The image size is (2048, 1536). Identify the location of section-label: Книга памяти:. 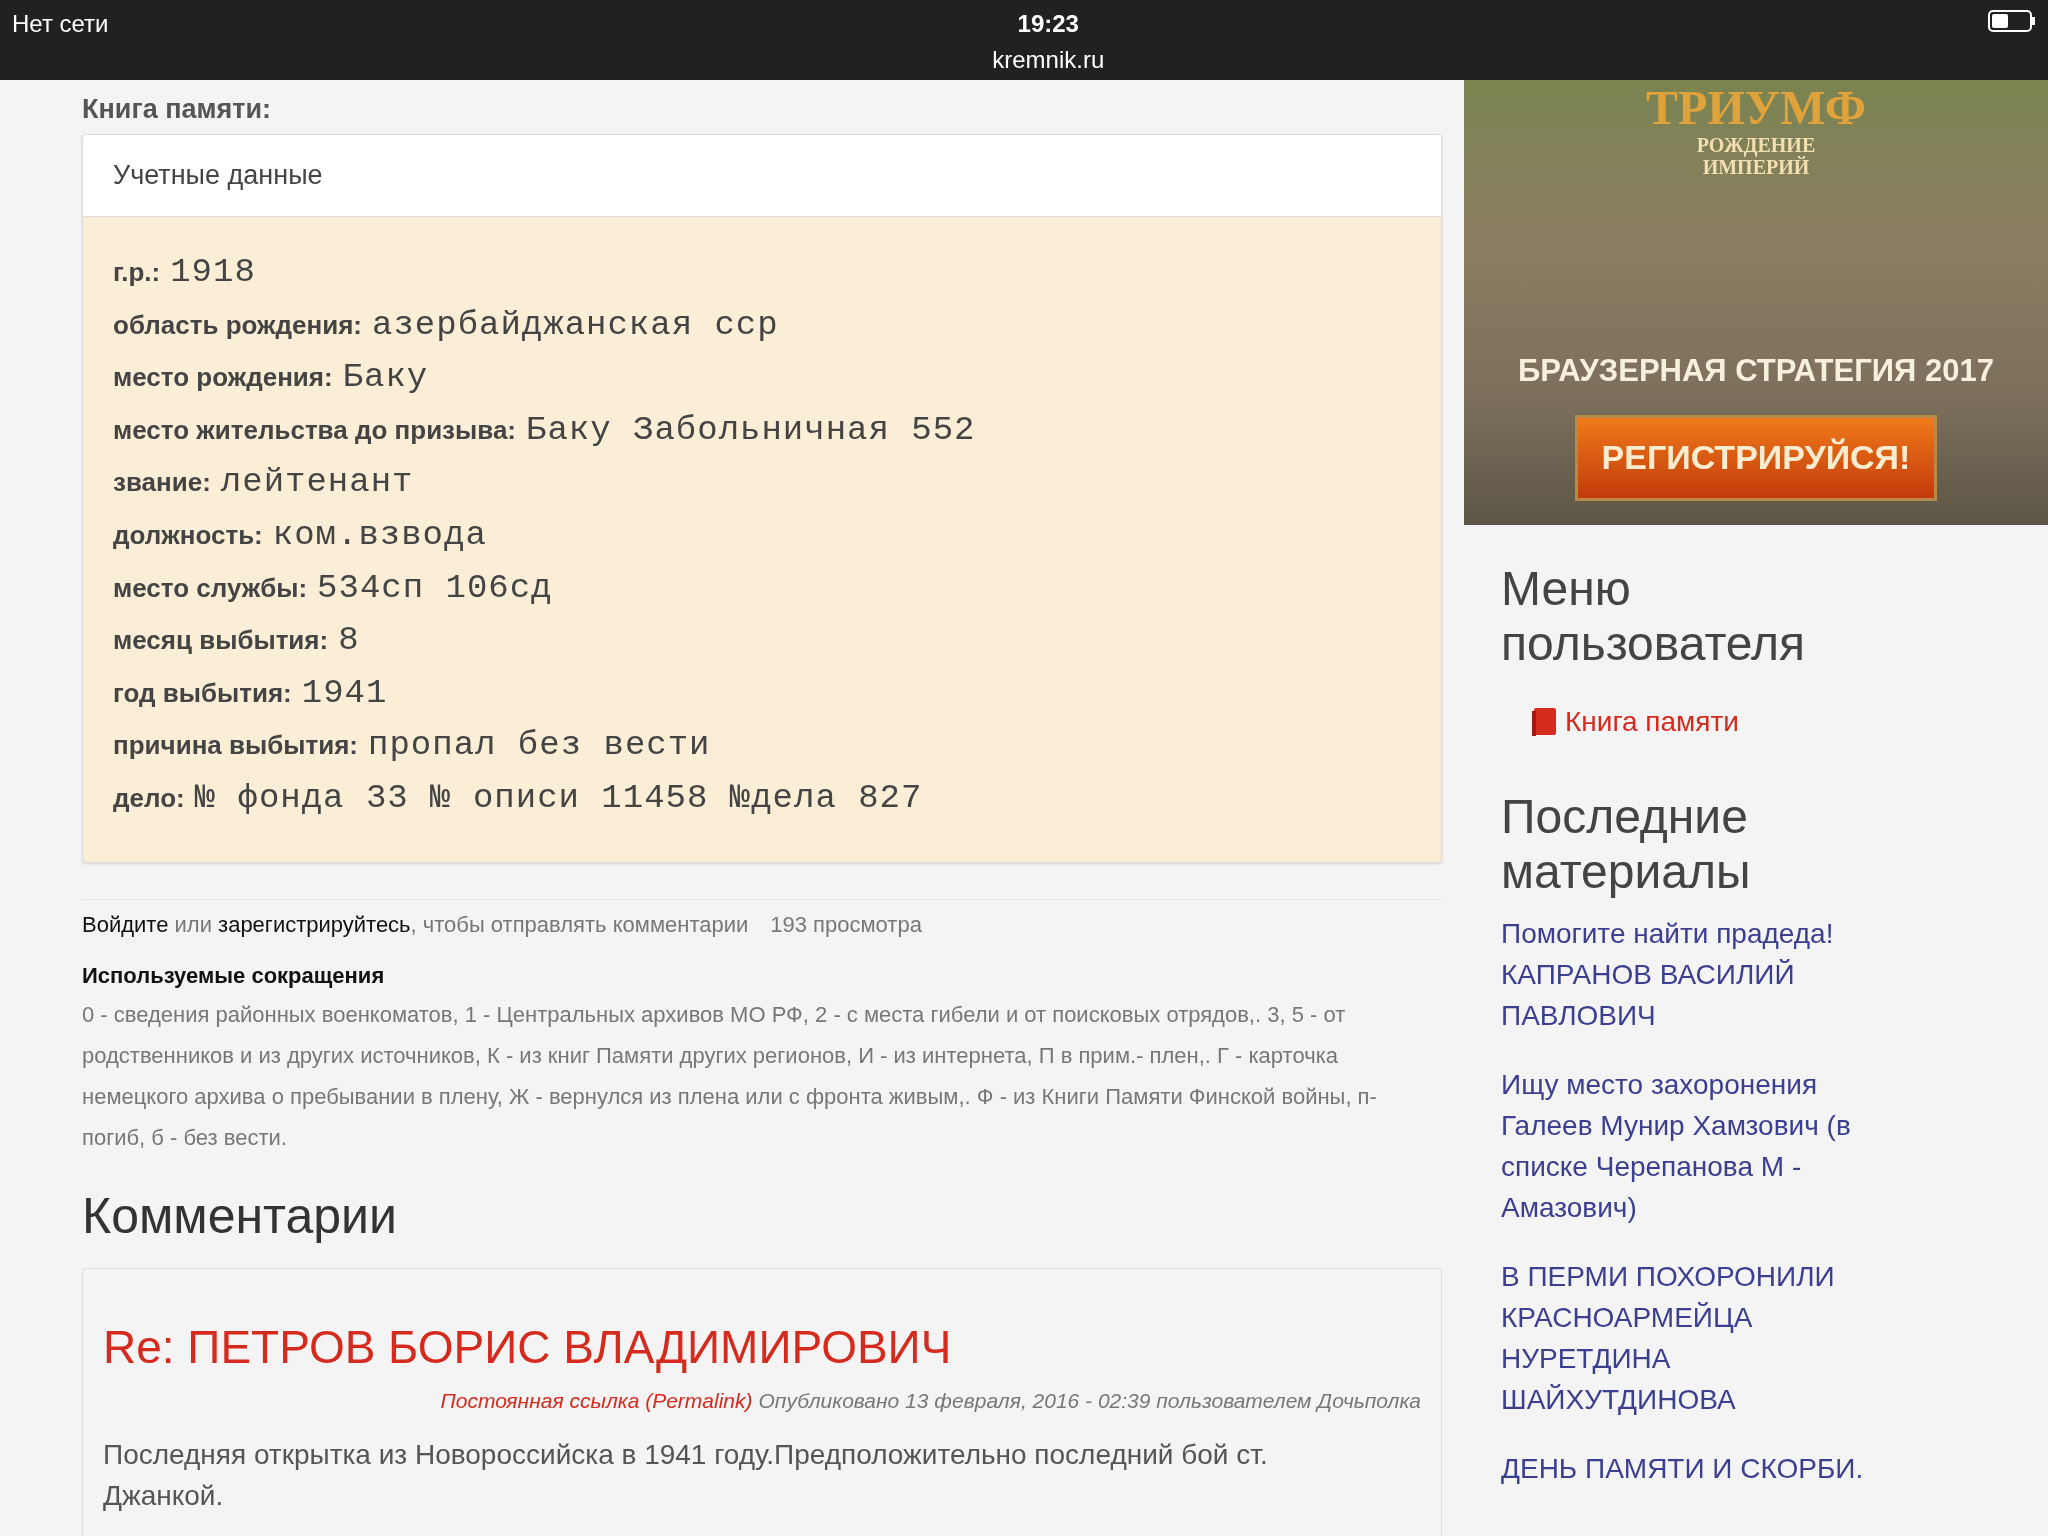
(177, 109).